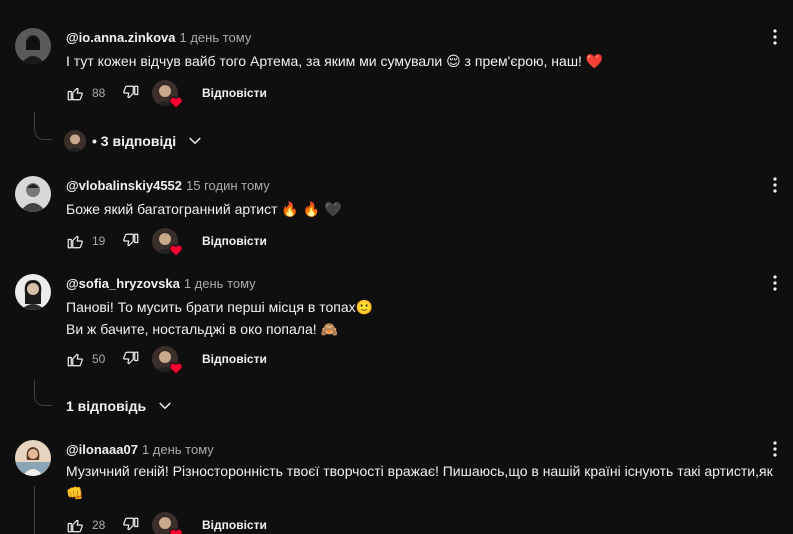 Image resolution: width=793 pixels, height=534 pixels. What do you see at coordinates (102, 449) in the screenshot?
I see `comment-author: @ilonaaa07` at bounding box center [102, 449].